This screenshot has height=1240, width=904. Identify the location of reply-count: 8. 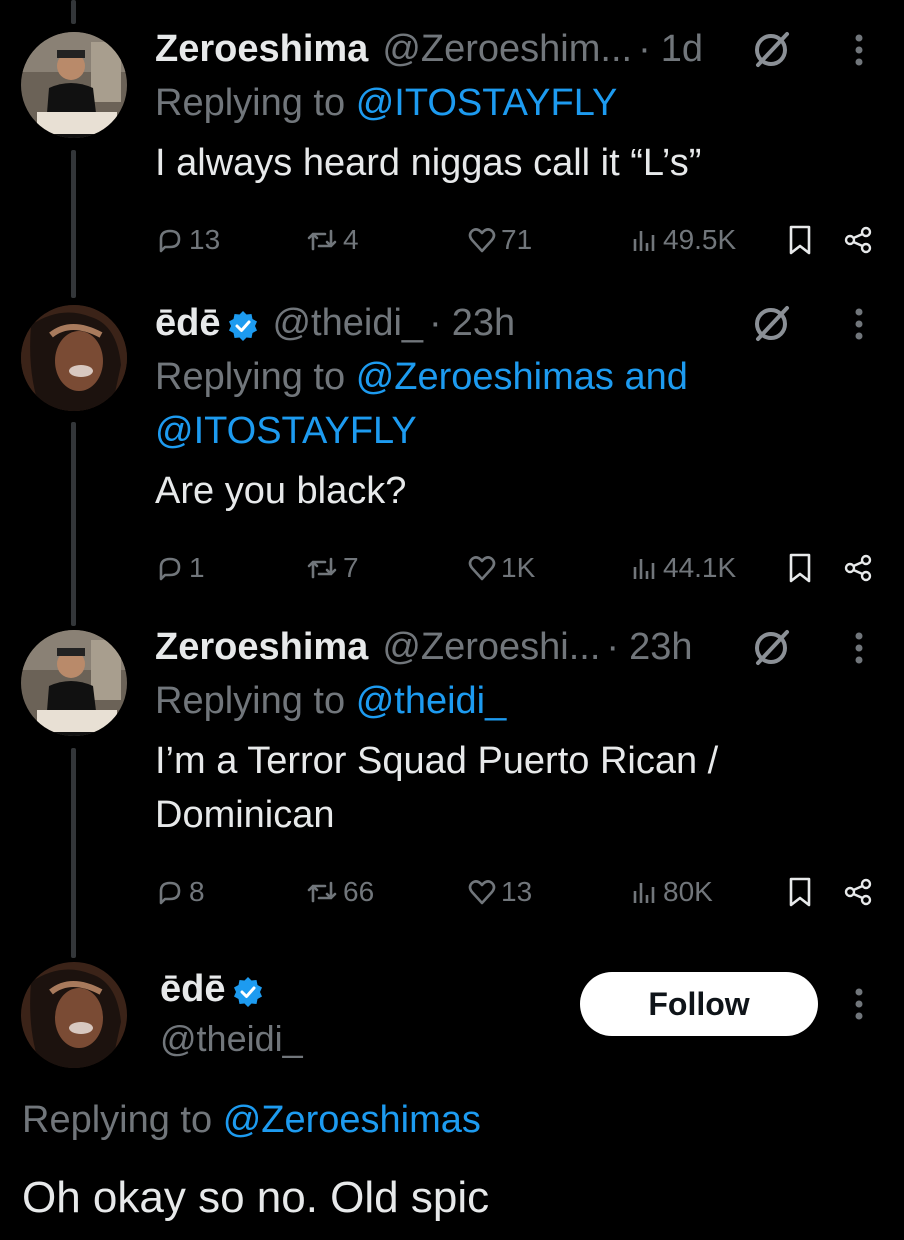
(197, 891).